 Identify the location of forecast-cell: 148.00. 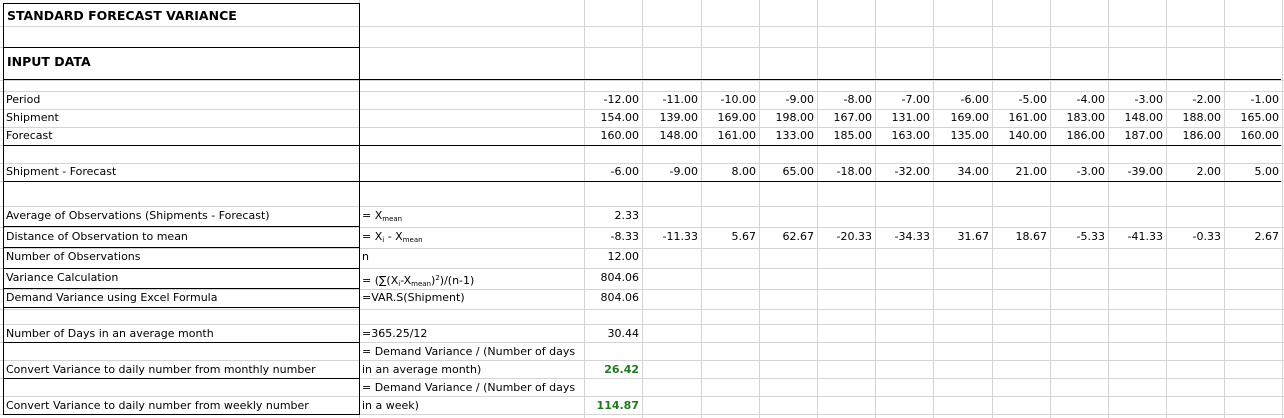
(672, 136).